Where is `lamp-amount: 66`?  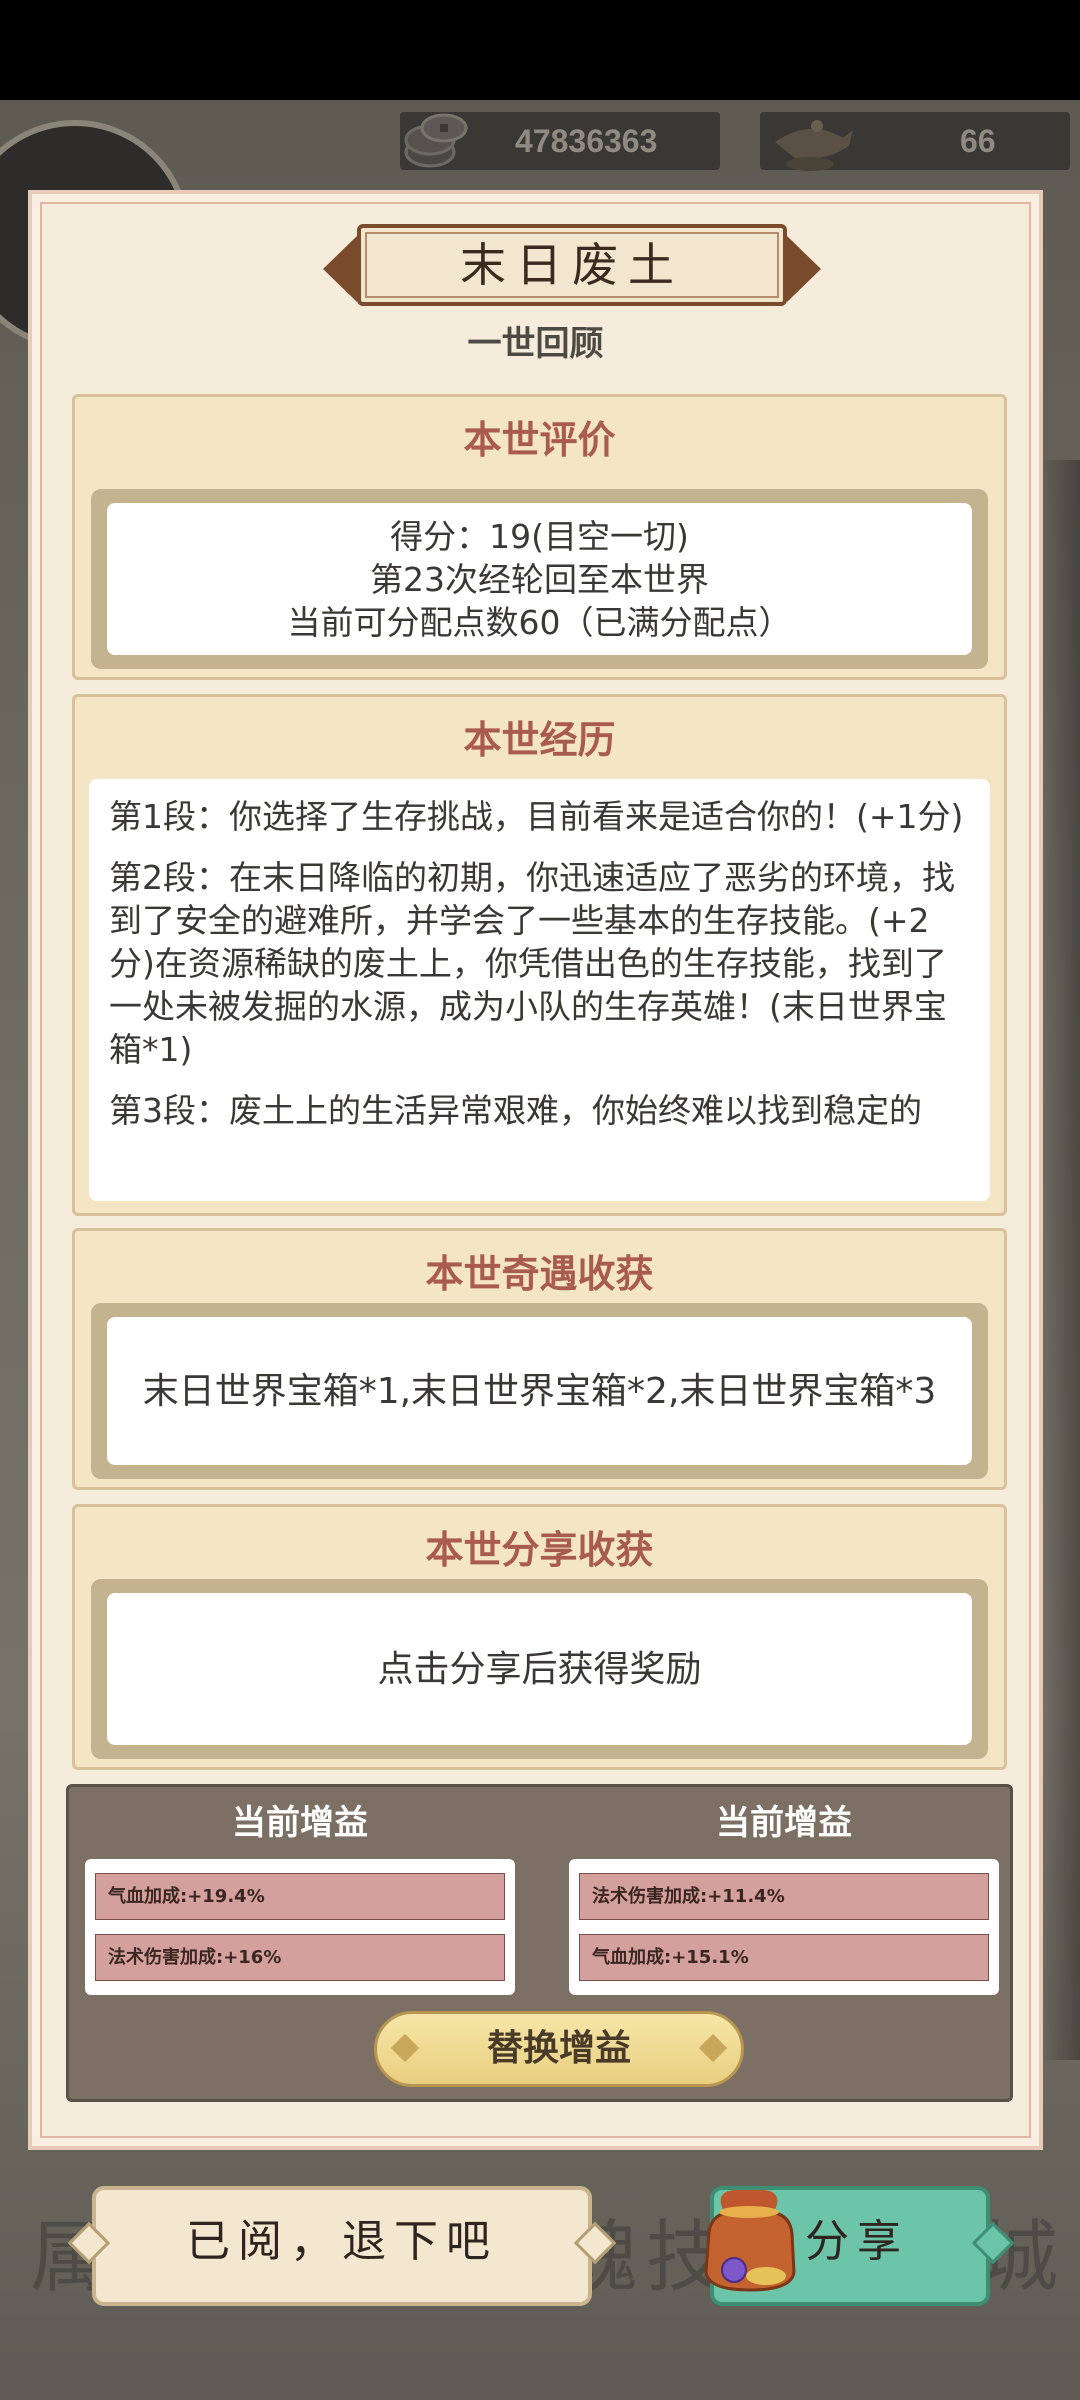 lamp-amount: 66 is located at coordinates (978, 141).